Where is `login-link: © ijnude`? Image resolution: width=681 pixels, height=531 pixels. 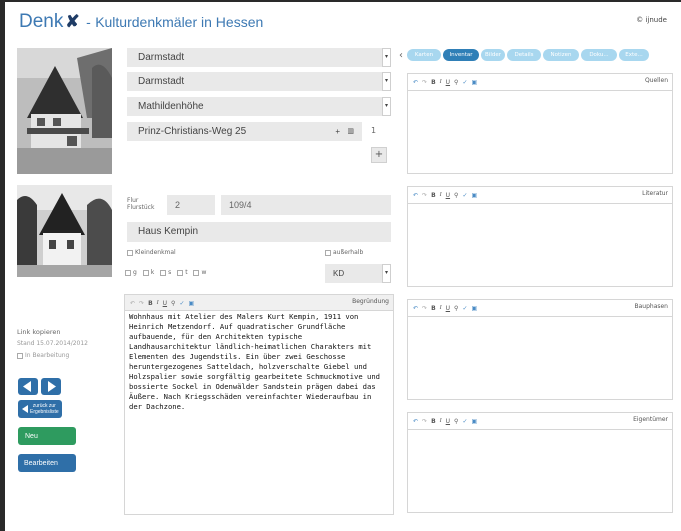 login-link: © ijnude is located at coordinates (651, 20).